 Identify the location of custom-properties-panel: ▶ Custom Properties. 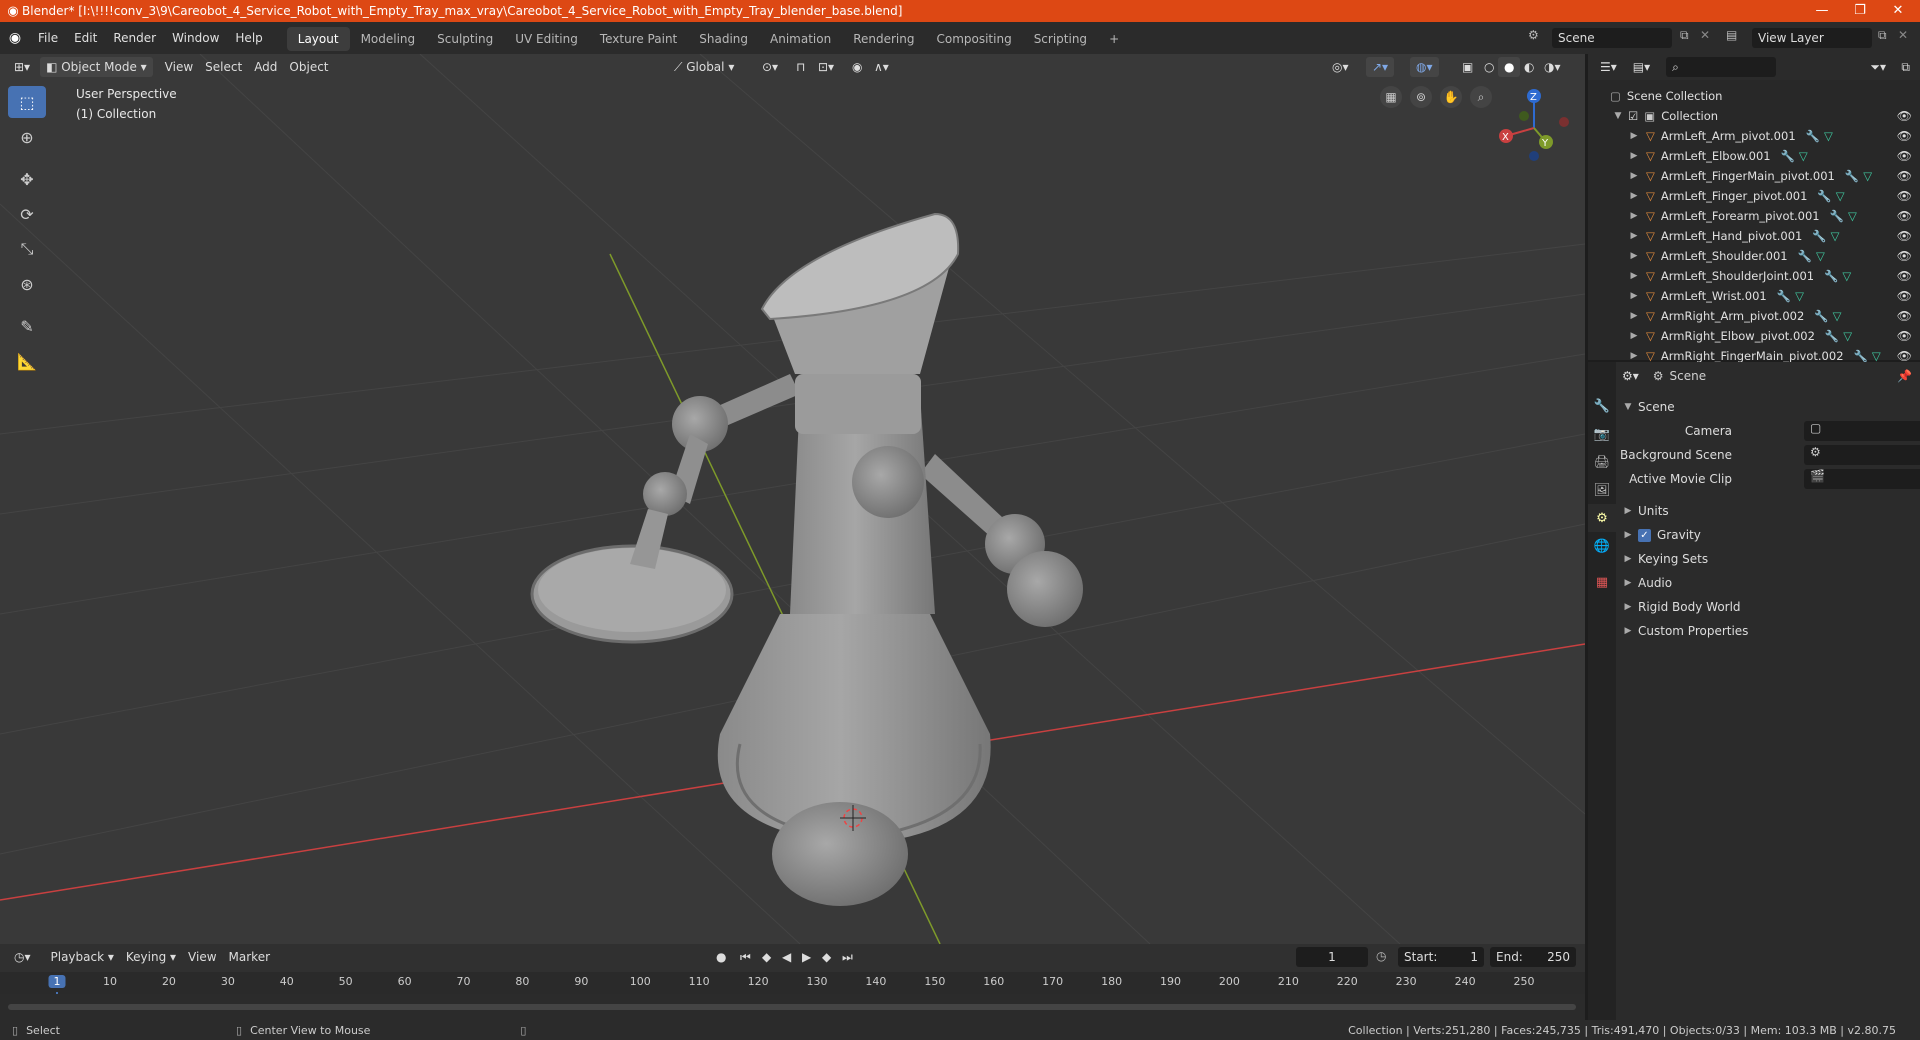
(1767, 631).